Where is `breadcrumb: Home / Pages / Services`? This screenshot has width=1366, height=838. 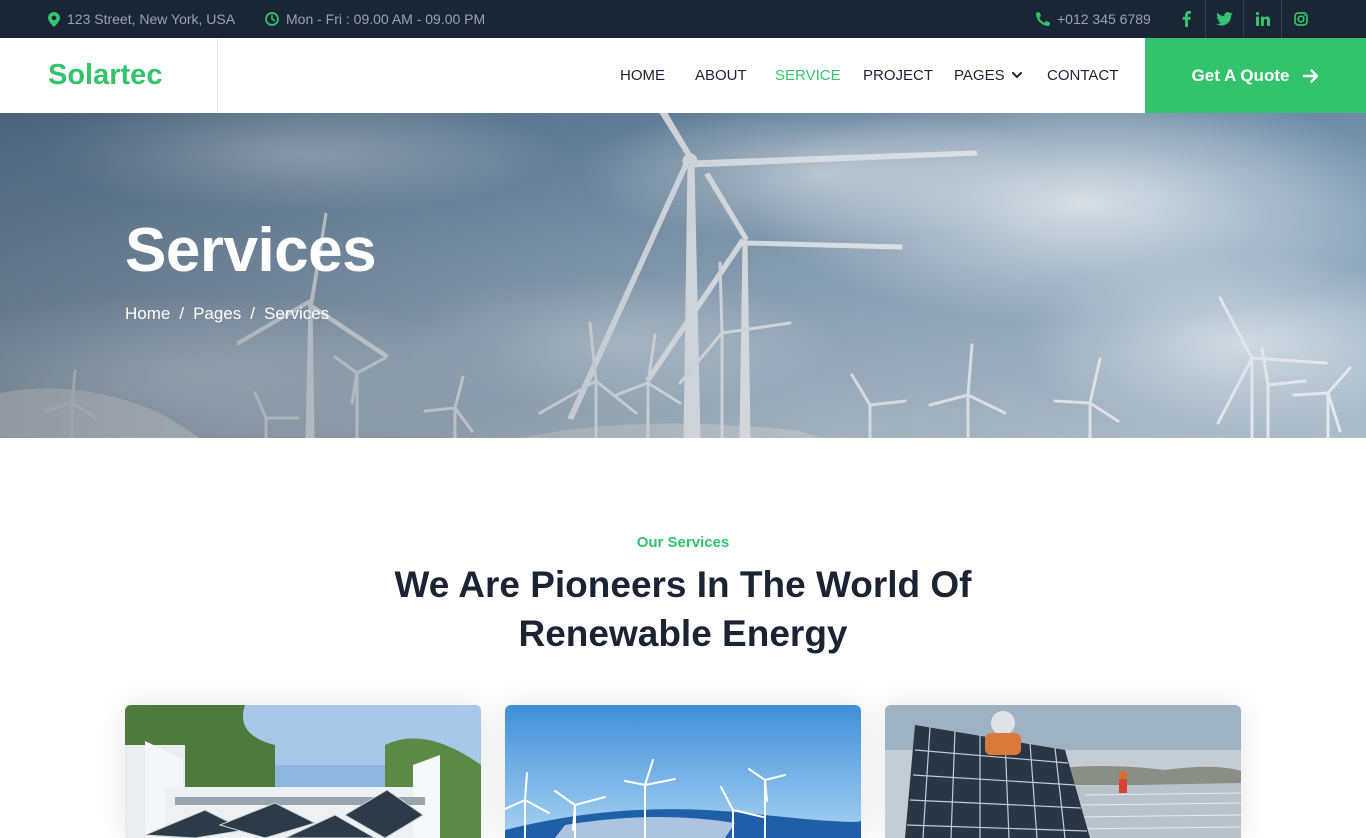
breadcrumb: Home / Pages / Services is located at coordinates (227, 314).